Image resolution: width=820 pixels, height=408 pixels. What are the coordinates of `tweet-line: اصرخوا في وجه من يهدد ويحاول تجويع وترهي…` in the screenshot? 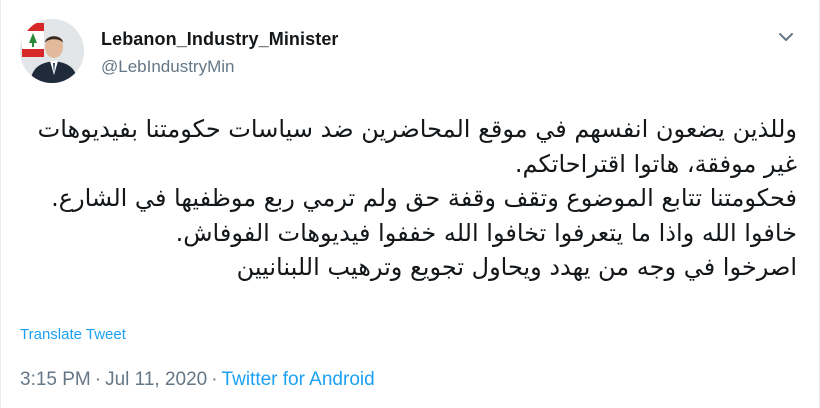 It's located at (516, 267).